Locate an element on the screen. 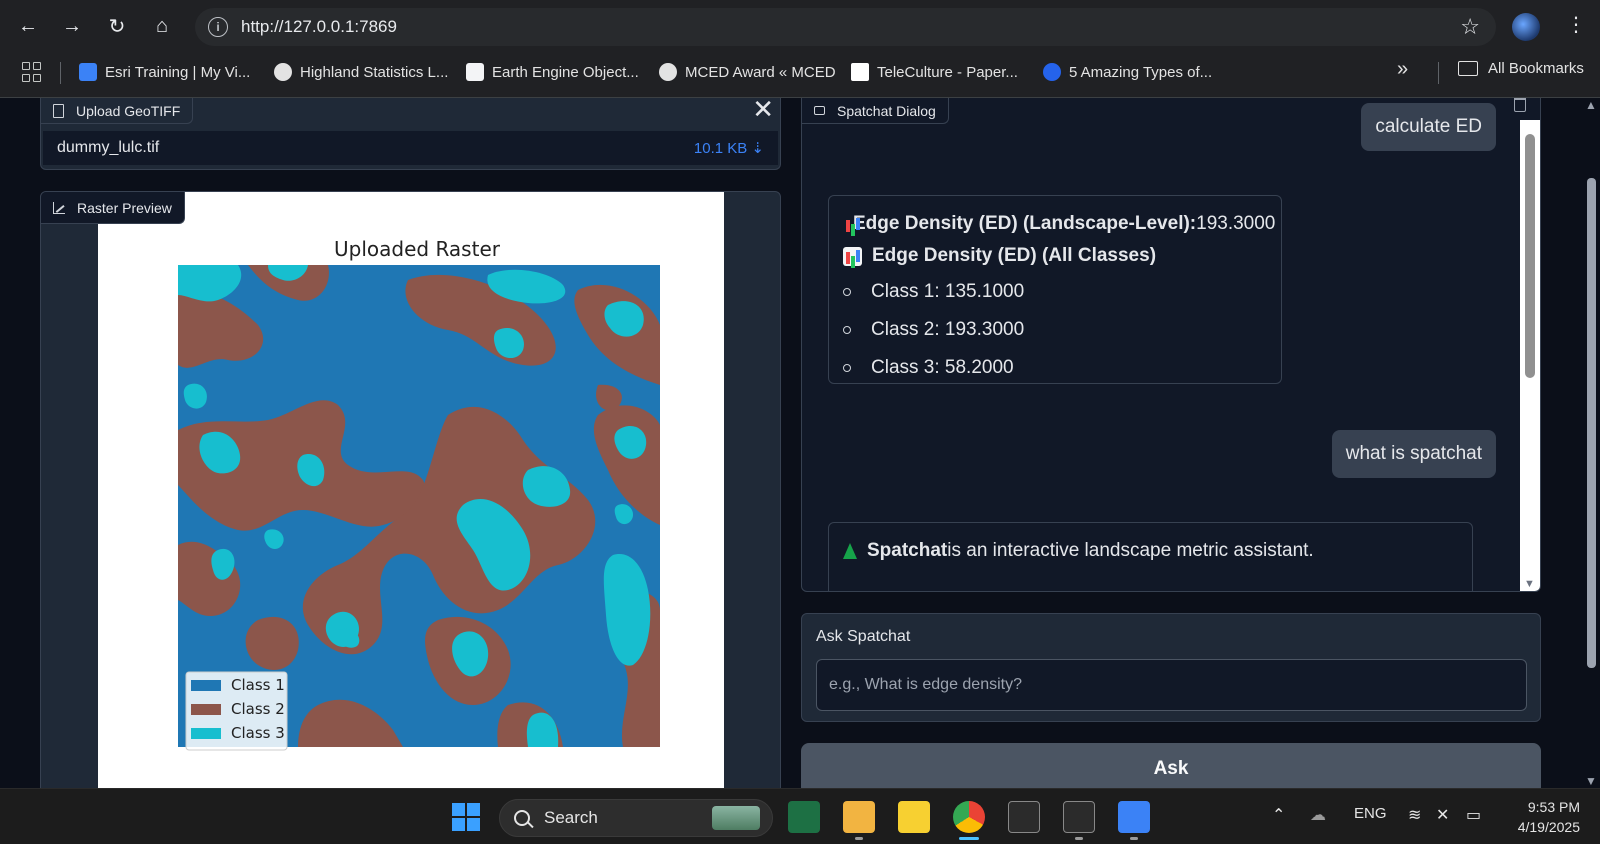 The height and width of the screenshot is (844, 1600). forward-icon: → is located at coordinates (72, 26).